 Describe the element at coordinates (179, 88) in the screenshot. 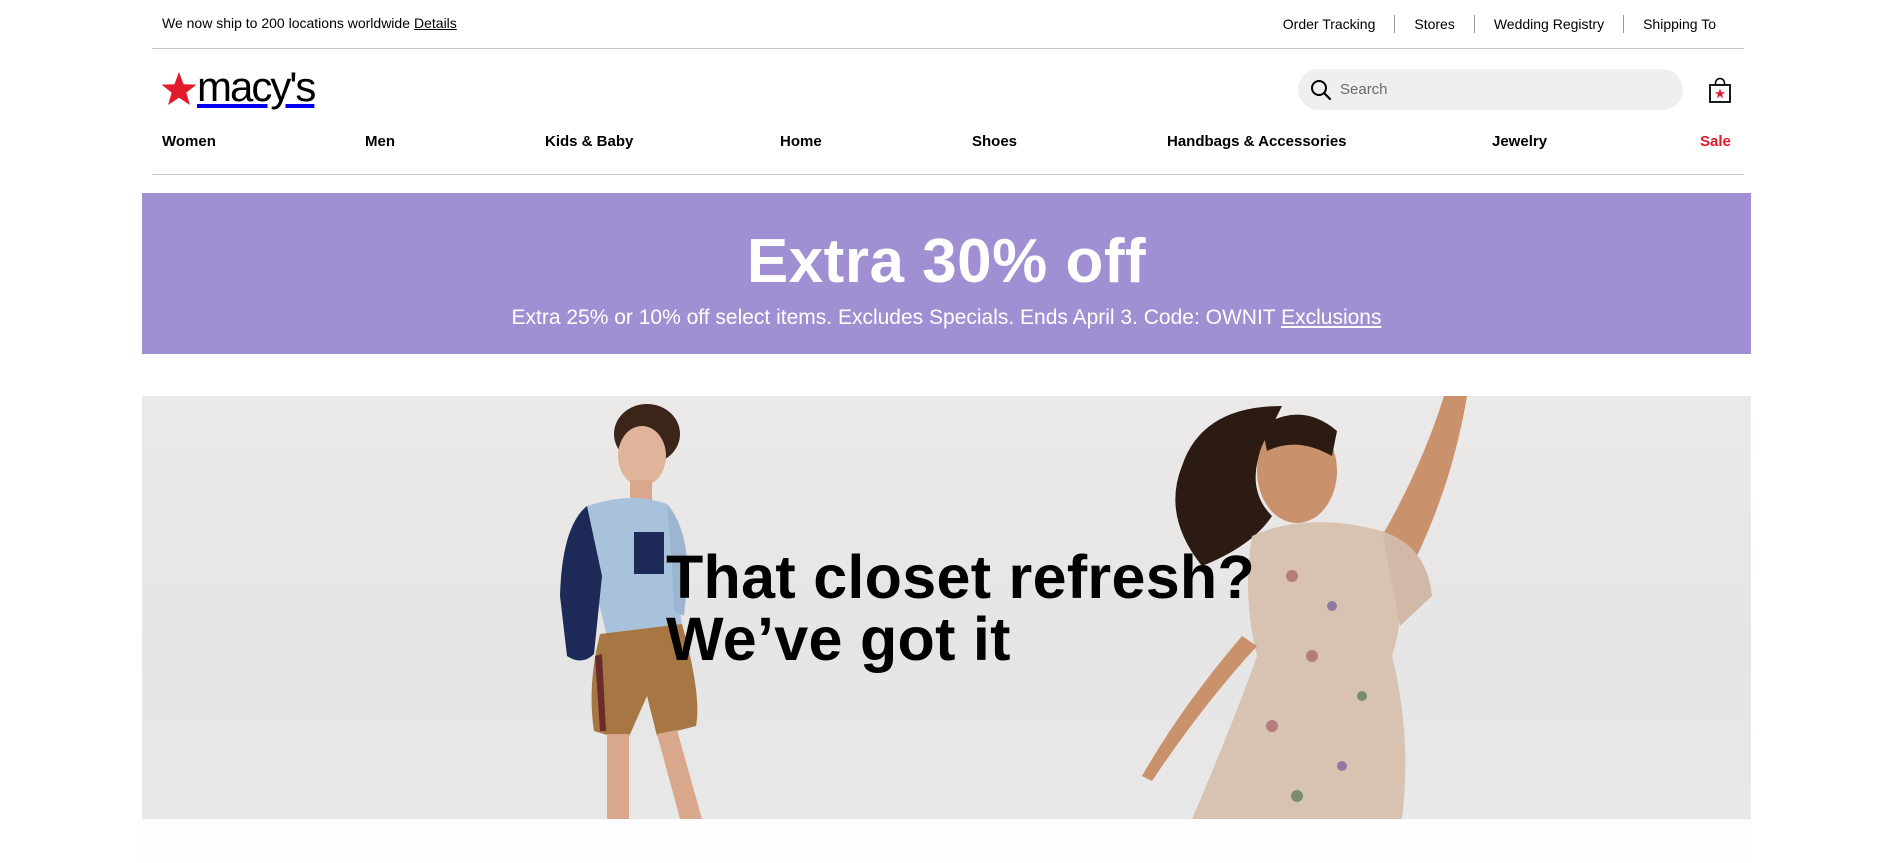

I see `star-icon` at that location.